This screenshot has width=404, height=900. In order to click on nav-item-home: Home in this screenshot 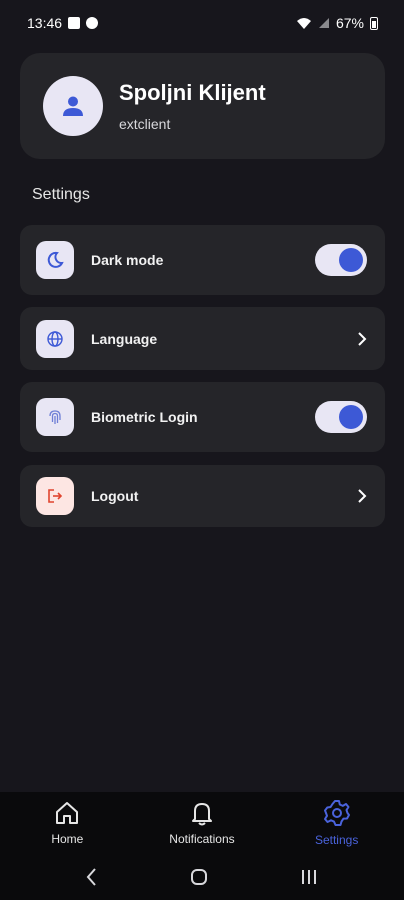, I will do `click(67, 823)`.